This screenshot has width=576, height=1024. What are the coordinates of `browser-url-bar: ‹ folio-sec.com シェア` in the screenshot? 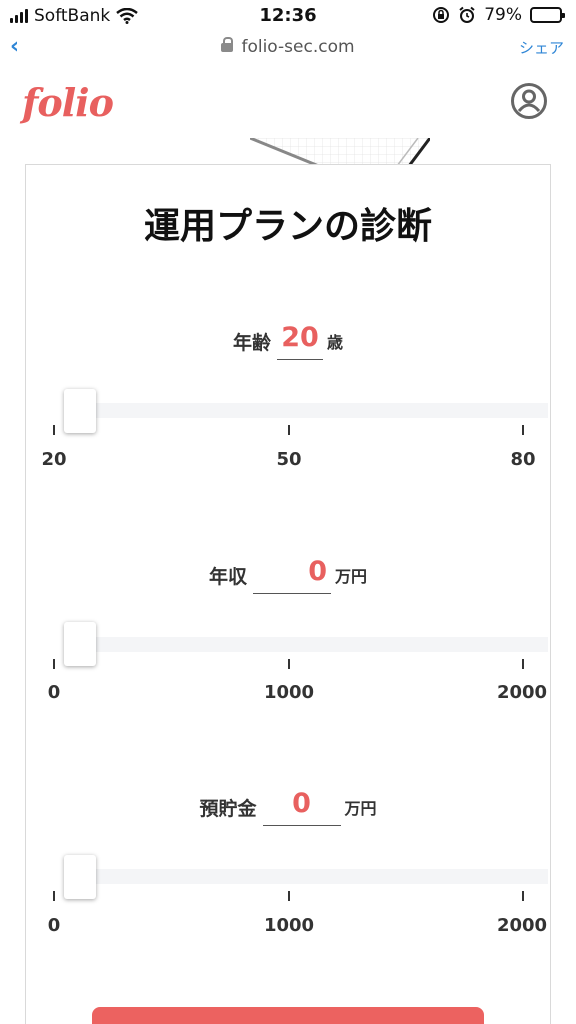 It's located at (288, 49).